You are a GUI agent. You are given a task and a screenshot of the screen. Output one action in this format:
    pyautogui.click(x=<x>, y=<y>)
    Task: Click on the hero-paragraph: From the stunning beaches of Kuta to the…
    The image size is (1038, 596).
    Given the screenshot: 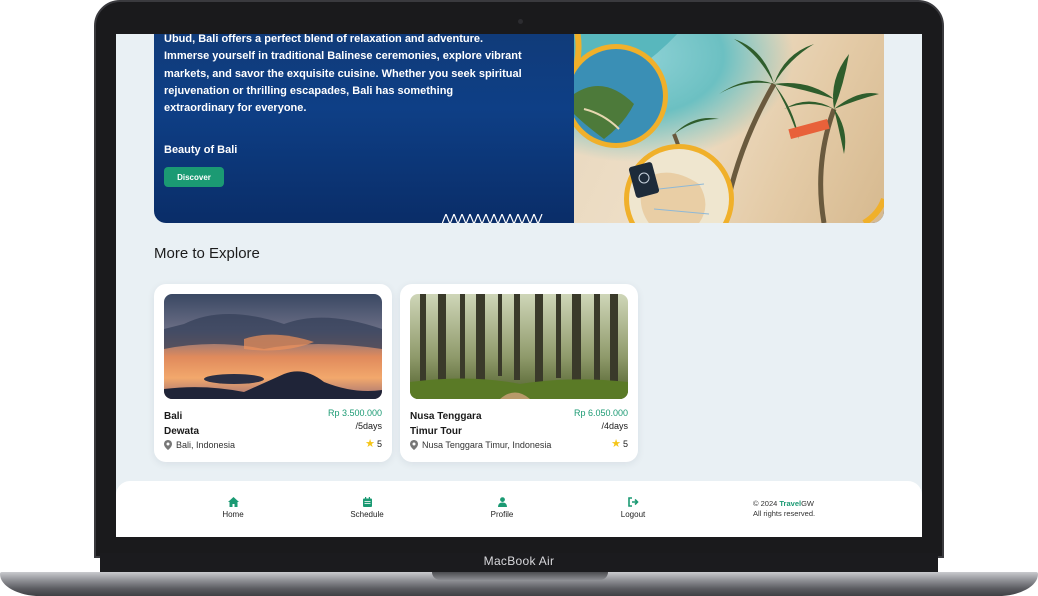 What is the action you would take?
    pyautogui.click(x=343, y=74)
    